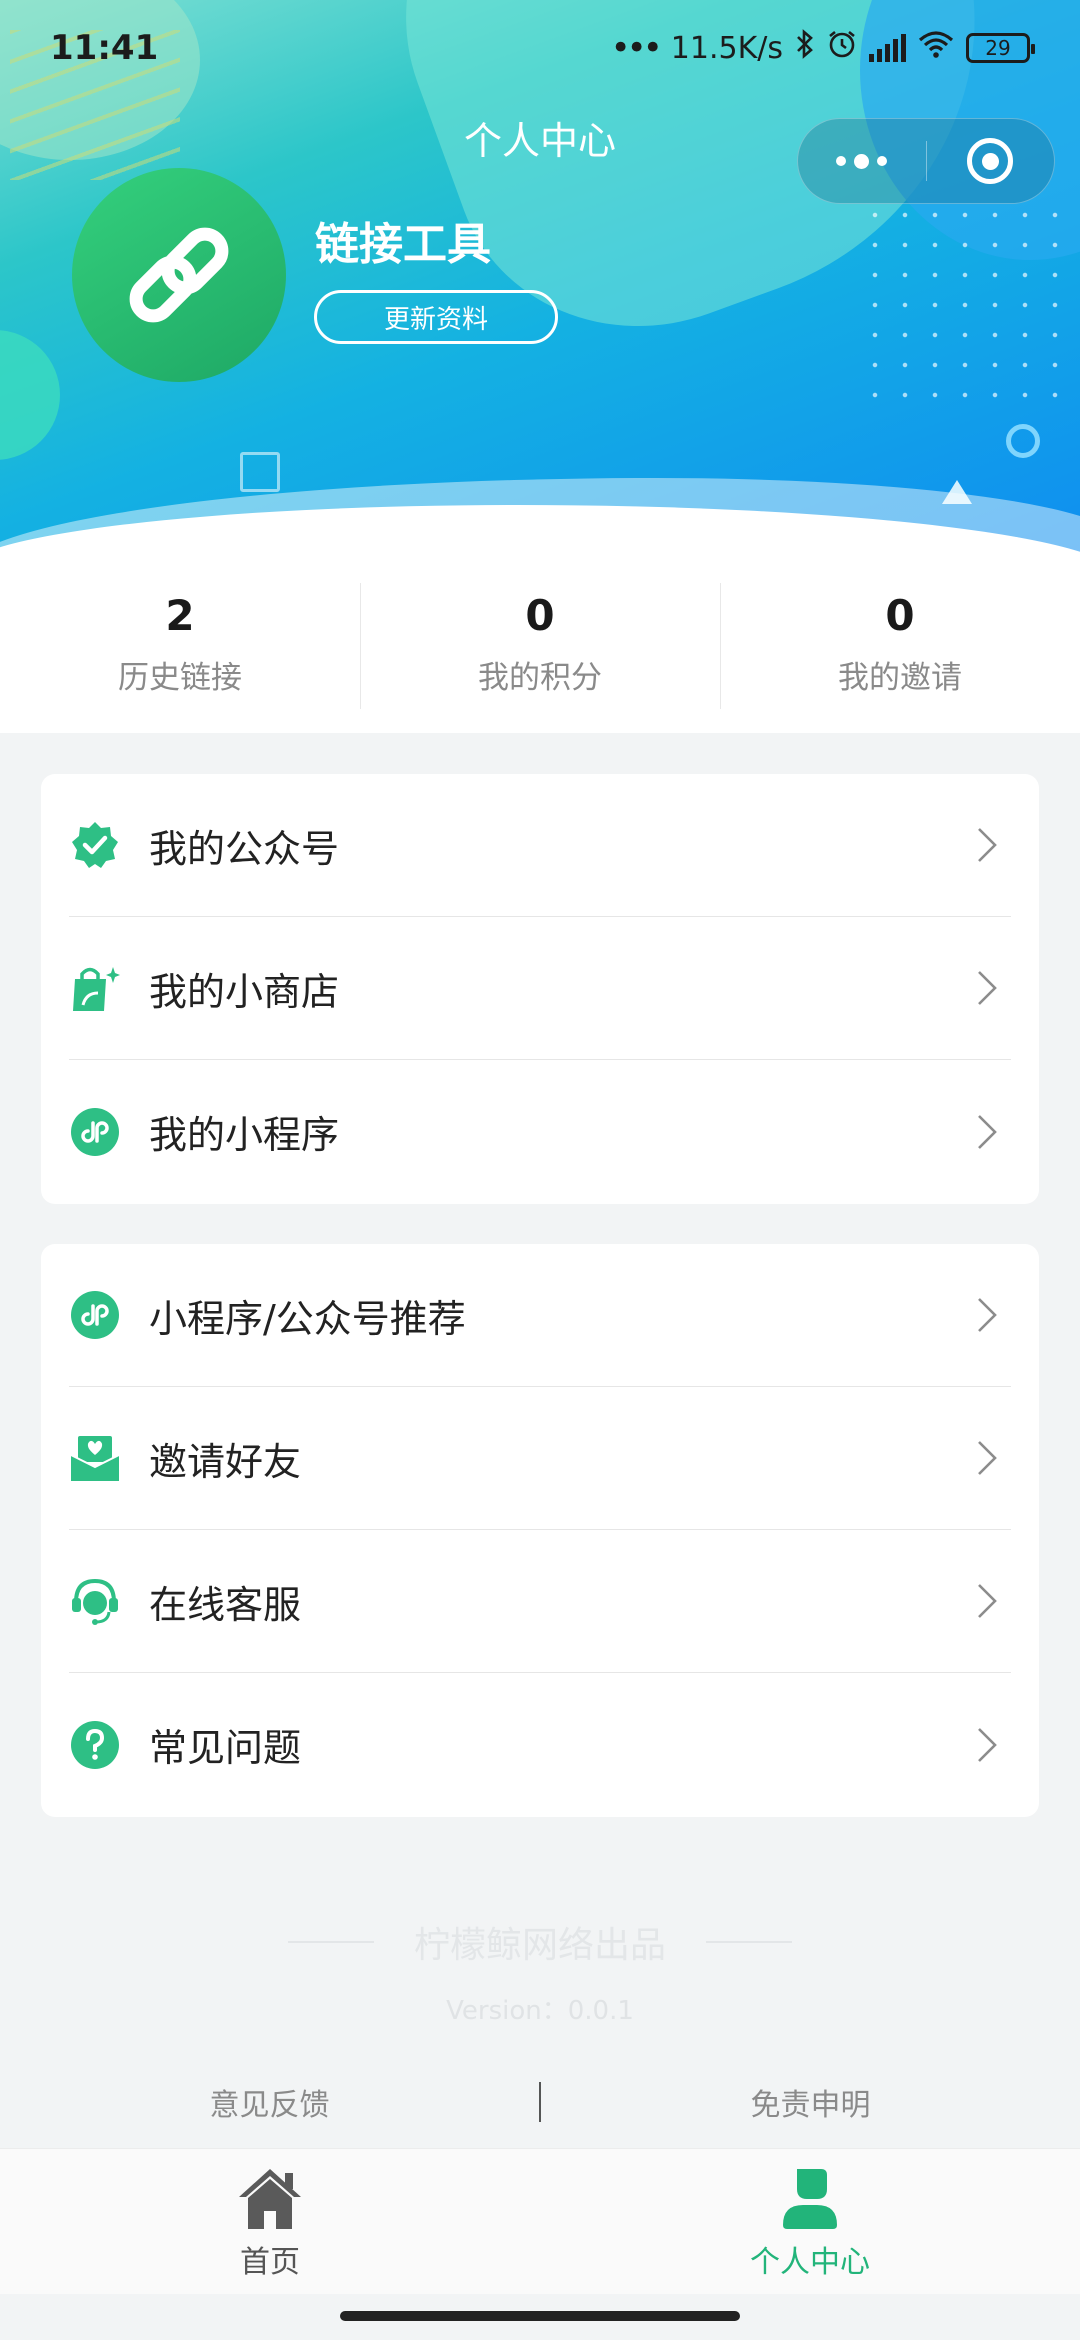  I want to click on avatar, so click(179, 275).